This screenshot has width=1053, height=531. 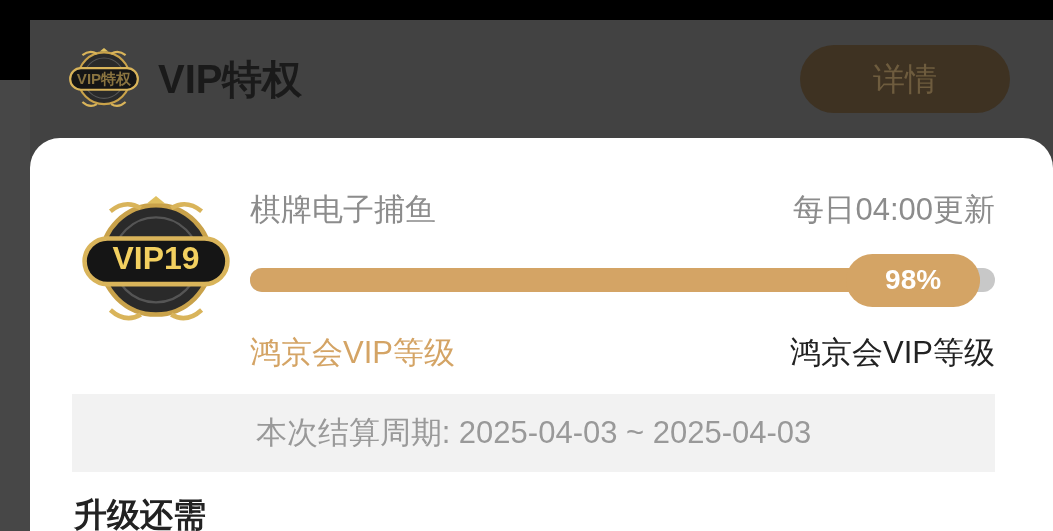 I want to click on section-title: 升级还需, so click(x=140, y=514).